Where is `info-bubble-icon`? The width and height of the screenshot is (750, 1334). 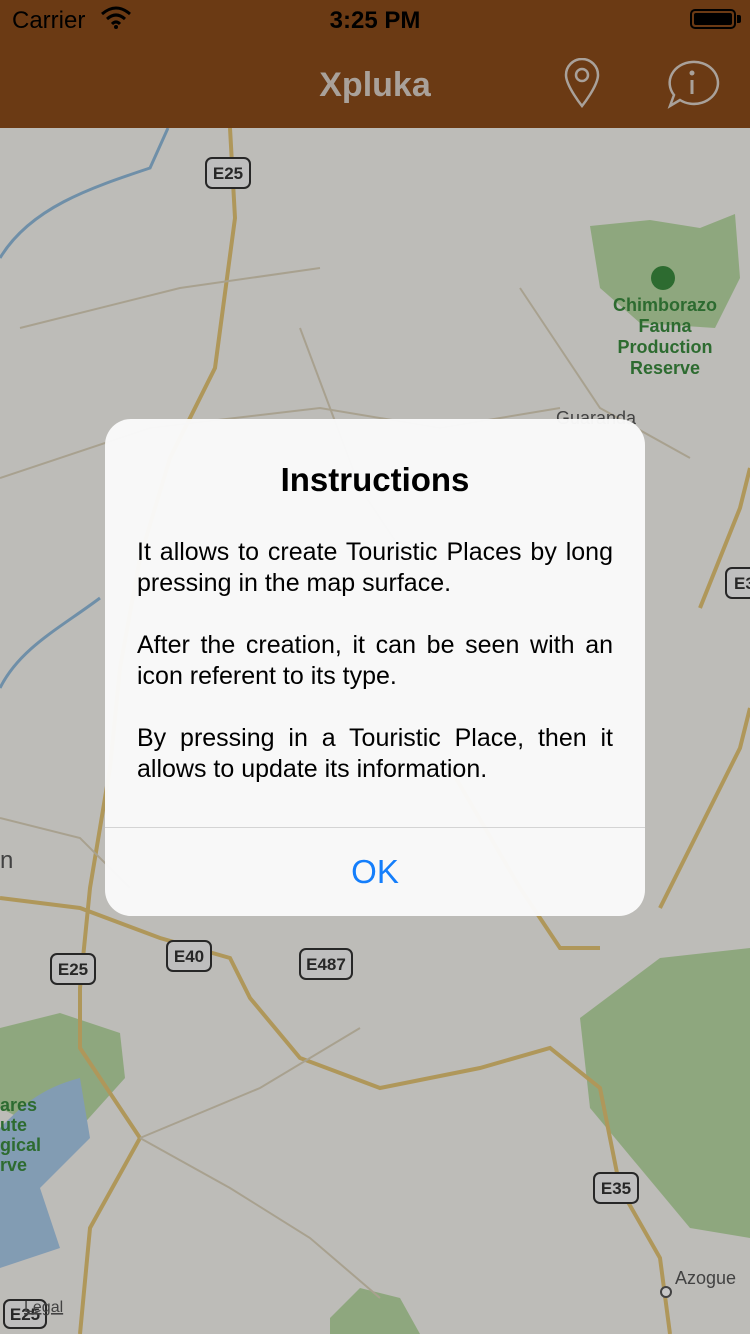 info-bubble-icon is located at coordinates (692, 86).